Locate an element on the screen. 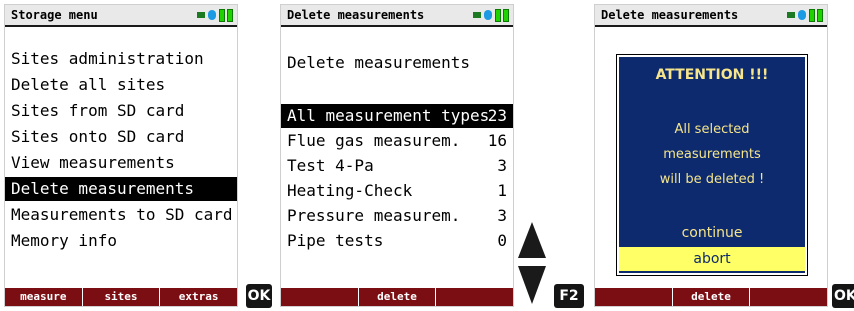 The image size is (854, 311). list-item-test-4pa: Test 4-Pa 3 is located at coordinates (397, 166).